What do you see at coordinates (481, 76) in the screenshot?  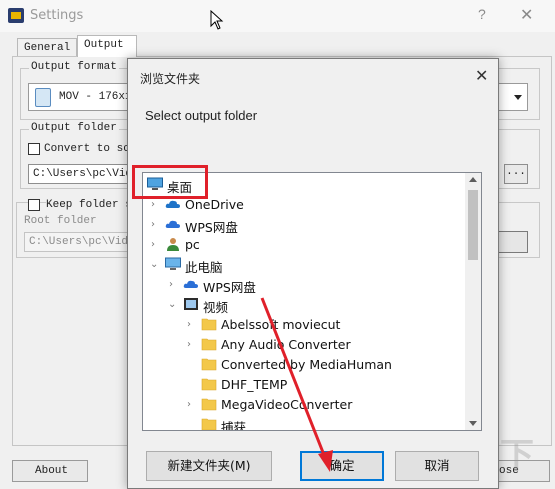 I see `dialog-close-button: ✕` at bounding box center [481, 76].